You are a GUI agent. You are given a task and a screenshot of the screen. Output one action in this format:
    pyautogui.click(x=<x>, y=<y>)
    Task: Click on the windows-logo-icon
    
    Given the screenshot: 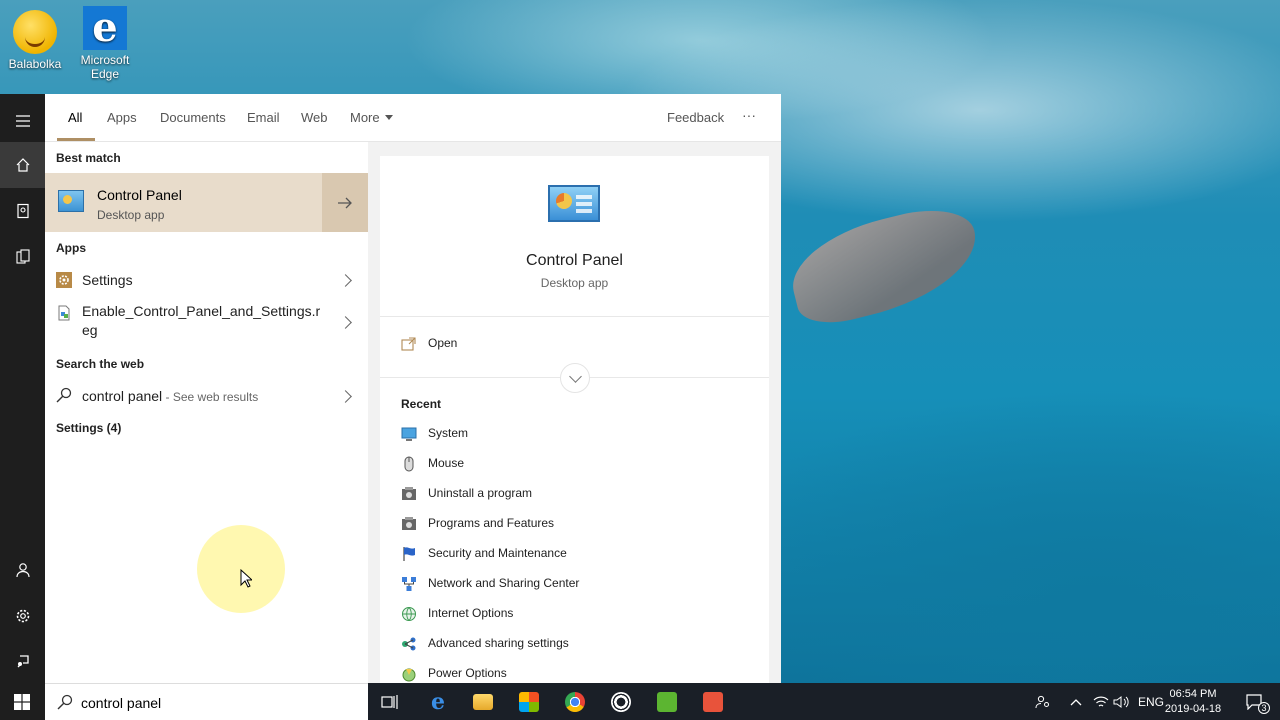 What is the action you would take?
    pyautogui.click(x=22, y=702)
    